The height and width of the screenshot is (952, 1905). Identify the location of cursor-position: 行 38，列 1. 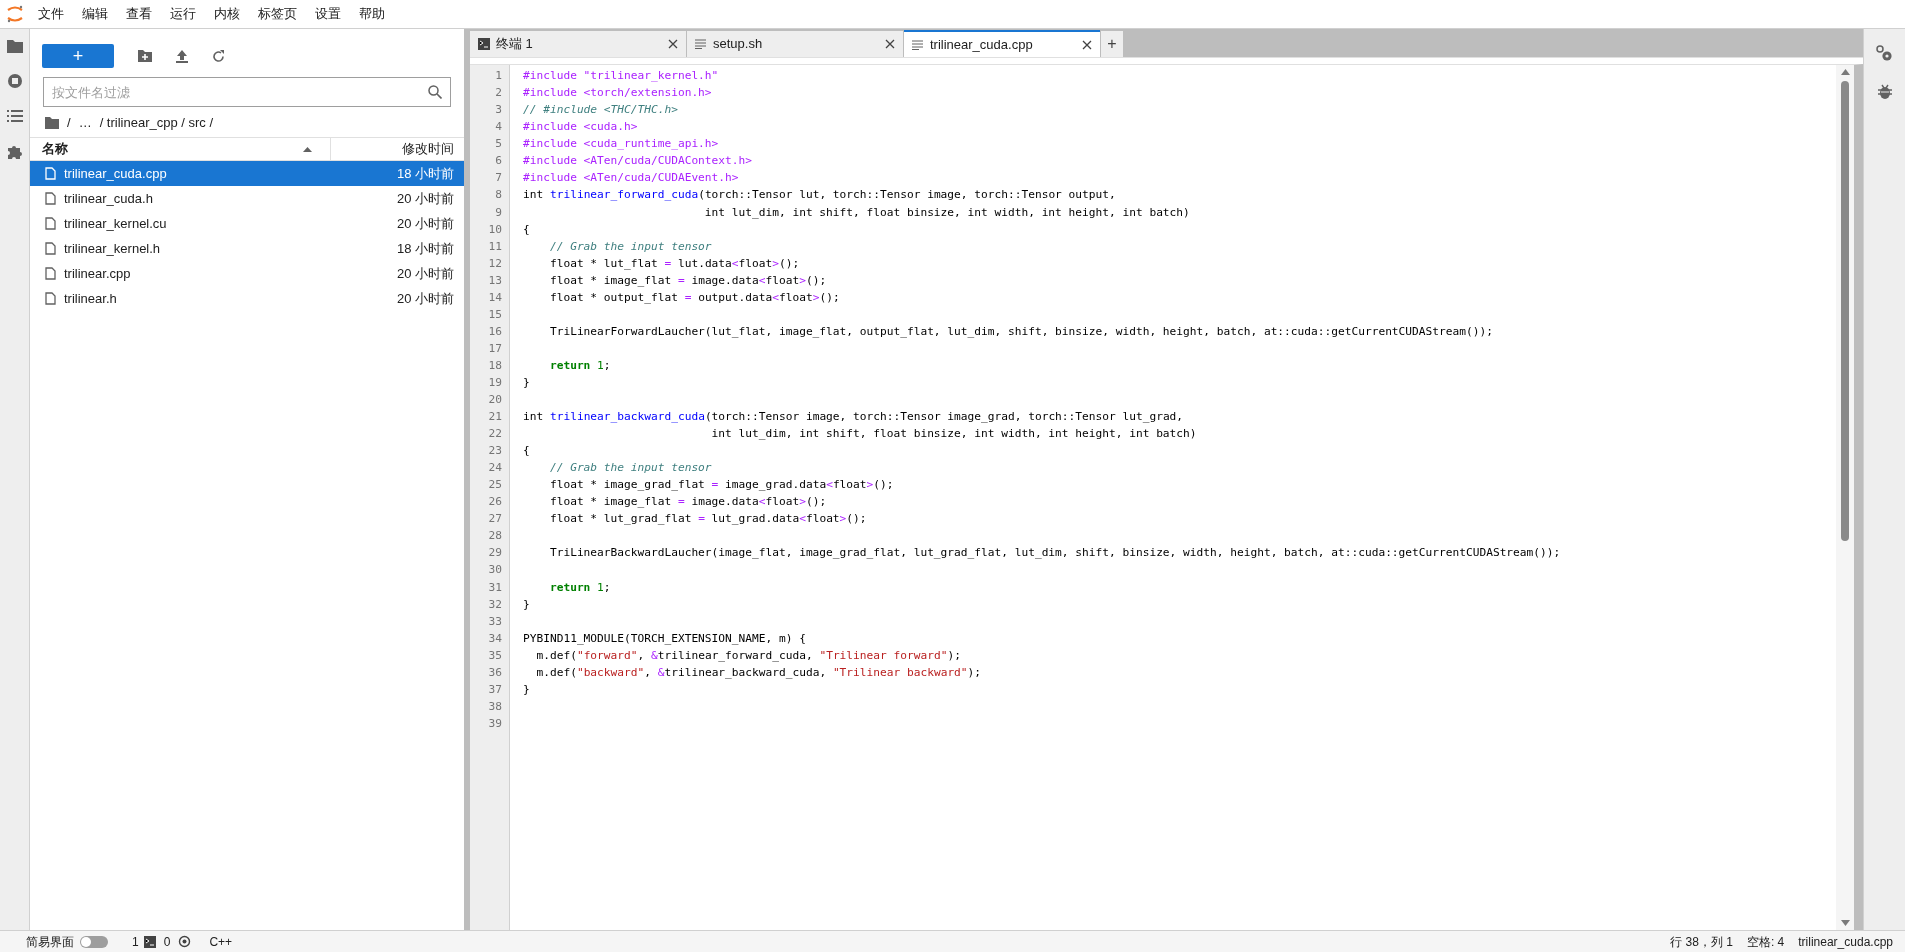
(1701, 941).